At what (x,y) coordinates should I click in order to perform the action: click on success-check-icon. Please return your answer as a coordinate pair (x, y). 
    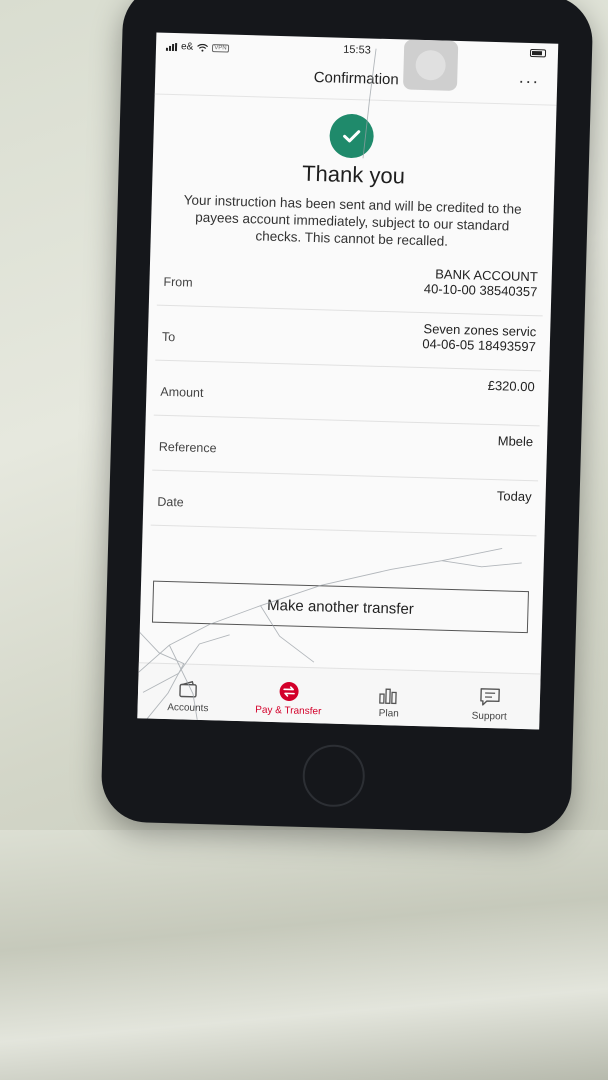
    Looking at the image, I should click on (352, 136).